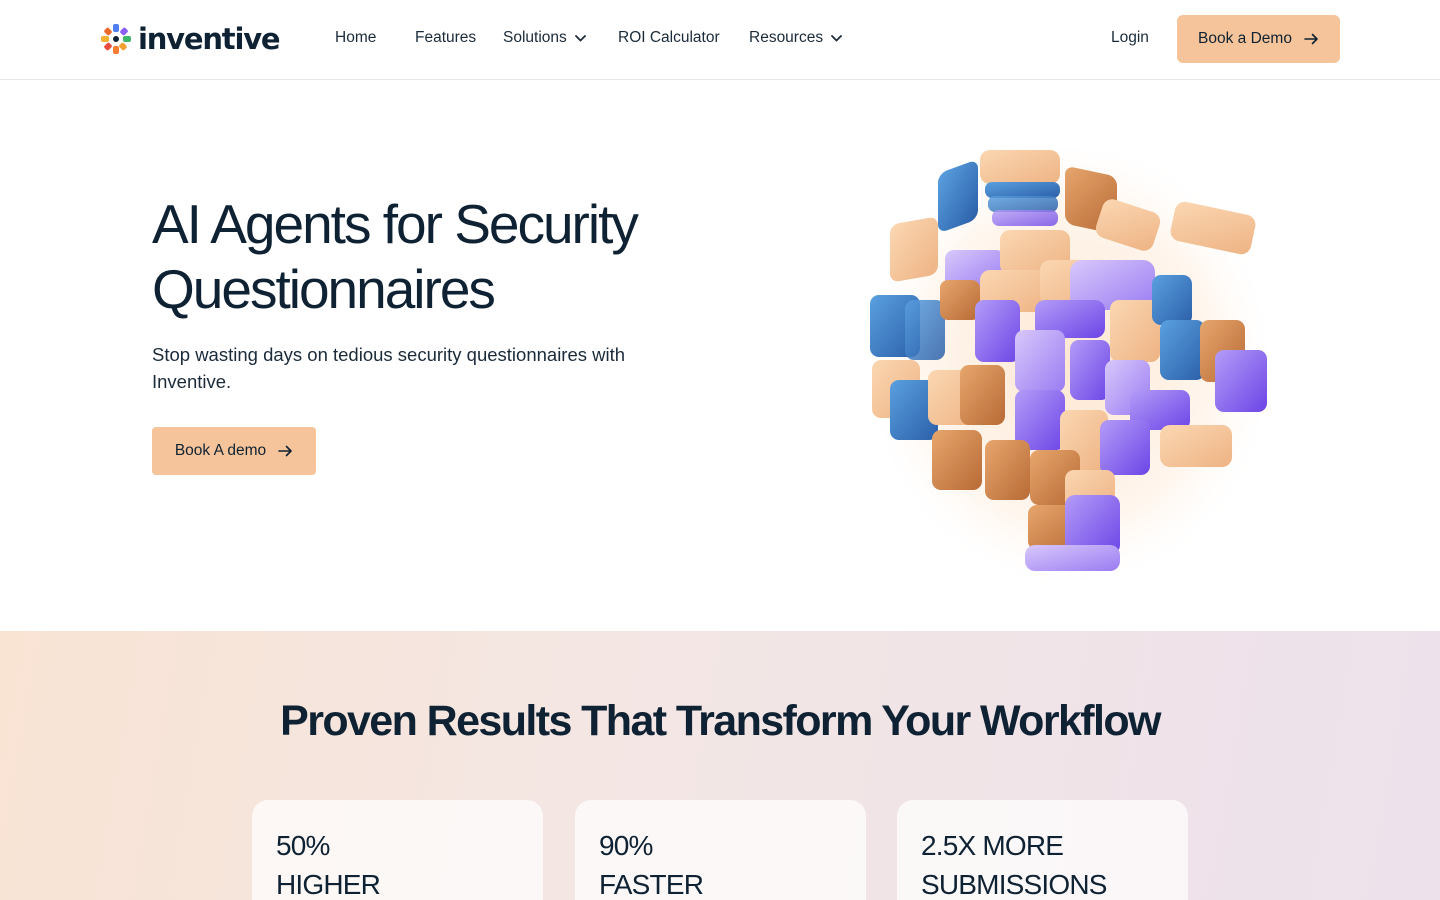 The width and height of the screenshot is (1440, 900). I want to click on nav-solutions-label: Solutions, so click(535, 37).